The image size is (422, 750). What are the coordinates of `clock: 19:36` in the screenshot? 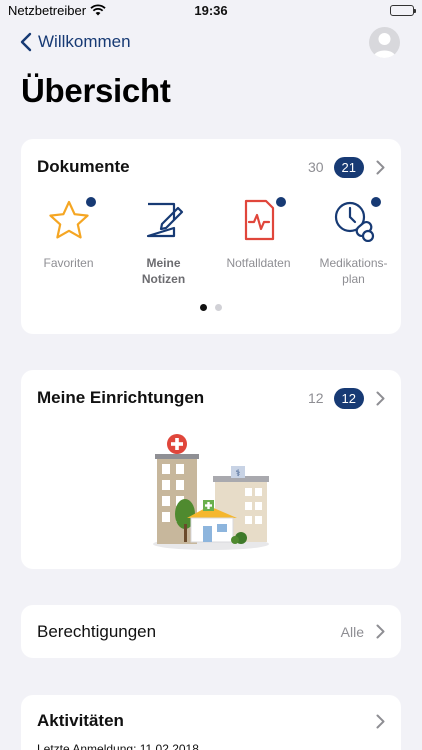 It's located at (211, 10).